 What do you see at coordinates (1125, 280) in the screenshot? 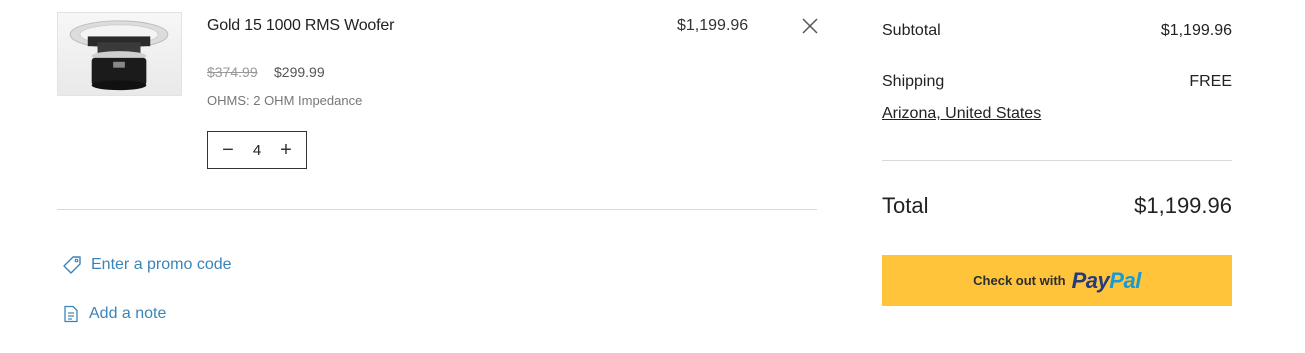
I see `paypal-logo-pal: Pal` at bounding box center [1125, 280].